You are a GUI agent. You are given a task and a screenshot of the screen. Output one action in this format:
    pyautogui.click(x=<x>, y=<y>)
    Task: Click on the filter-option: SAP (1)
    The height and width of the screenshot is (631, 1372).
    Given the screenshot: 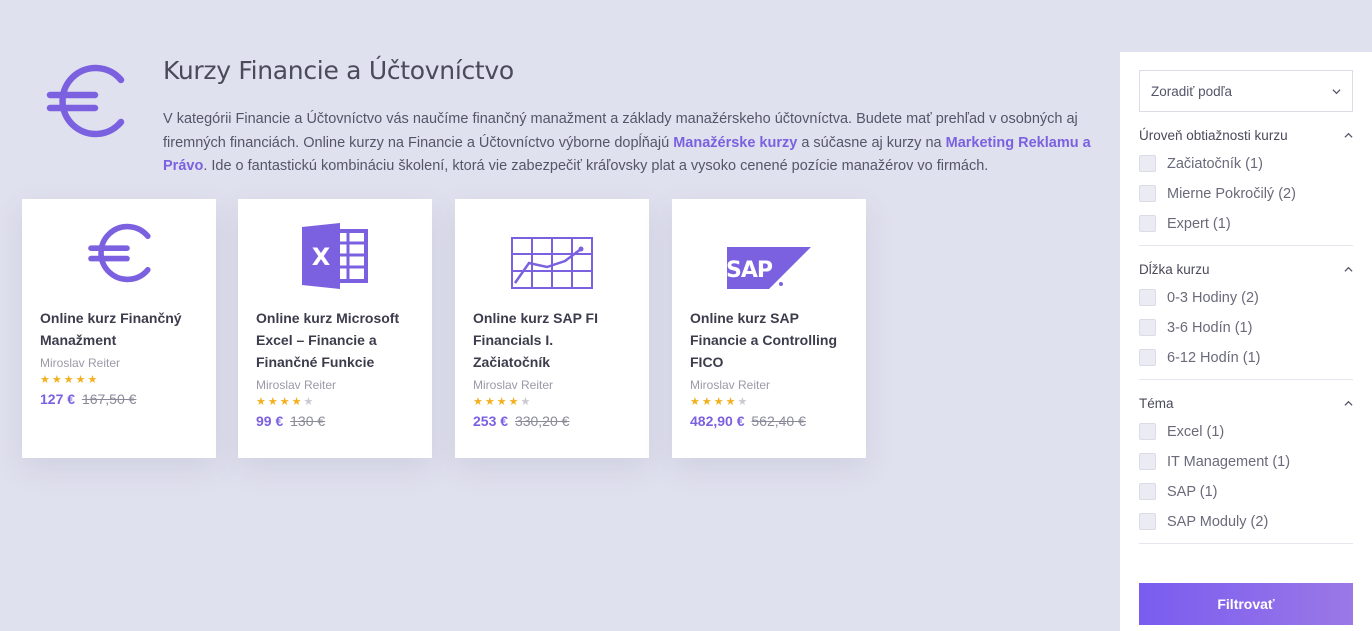 What is the action you would take?
    pyautogui.click(x=1246, y=491)
    